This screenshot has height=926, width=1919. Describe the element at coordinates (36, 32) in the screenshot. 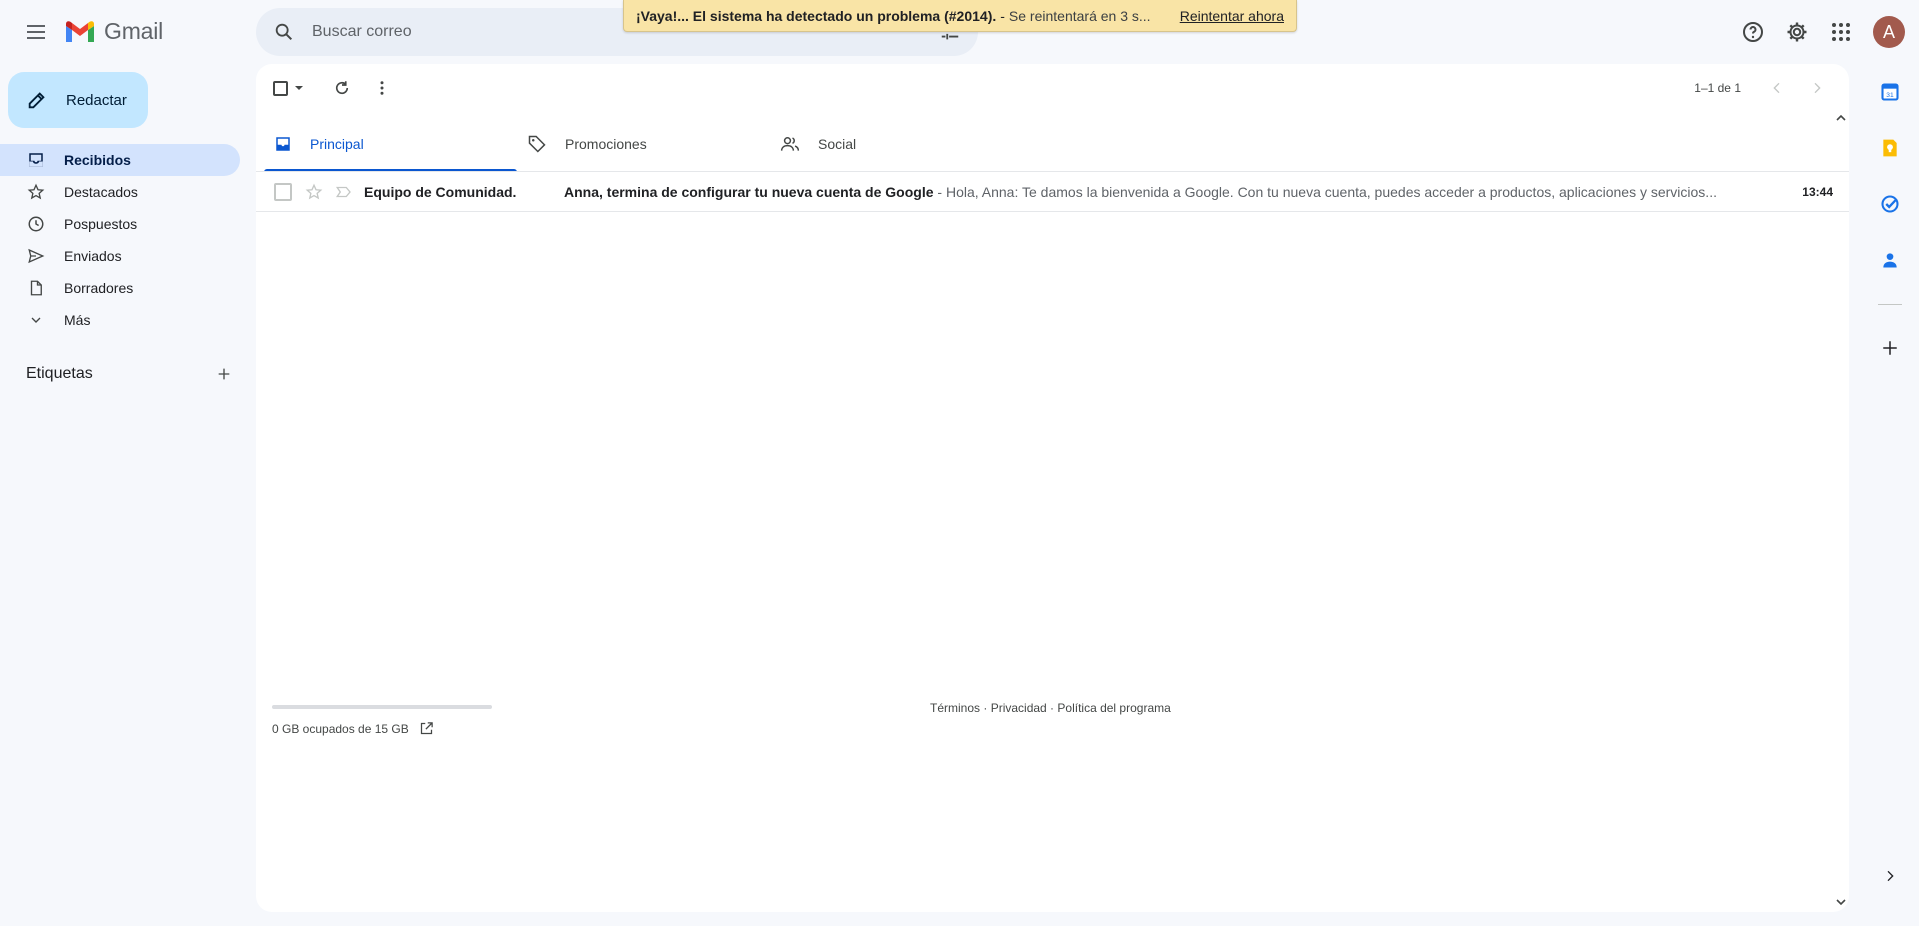

I see `main-menu-button` at that location.